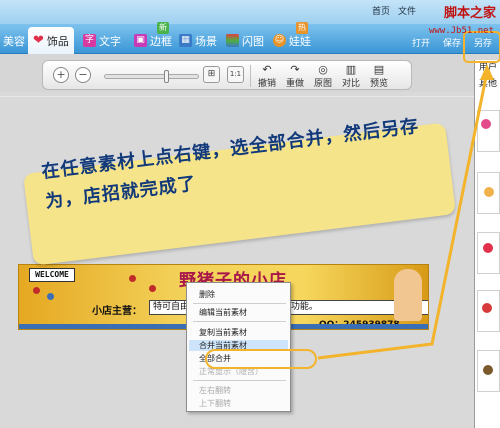 The image size is (500, 428). Describe the element at coordinates (379, 69) in the screenshot. I see `preview-icon: ▤` at that location.